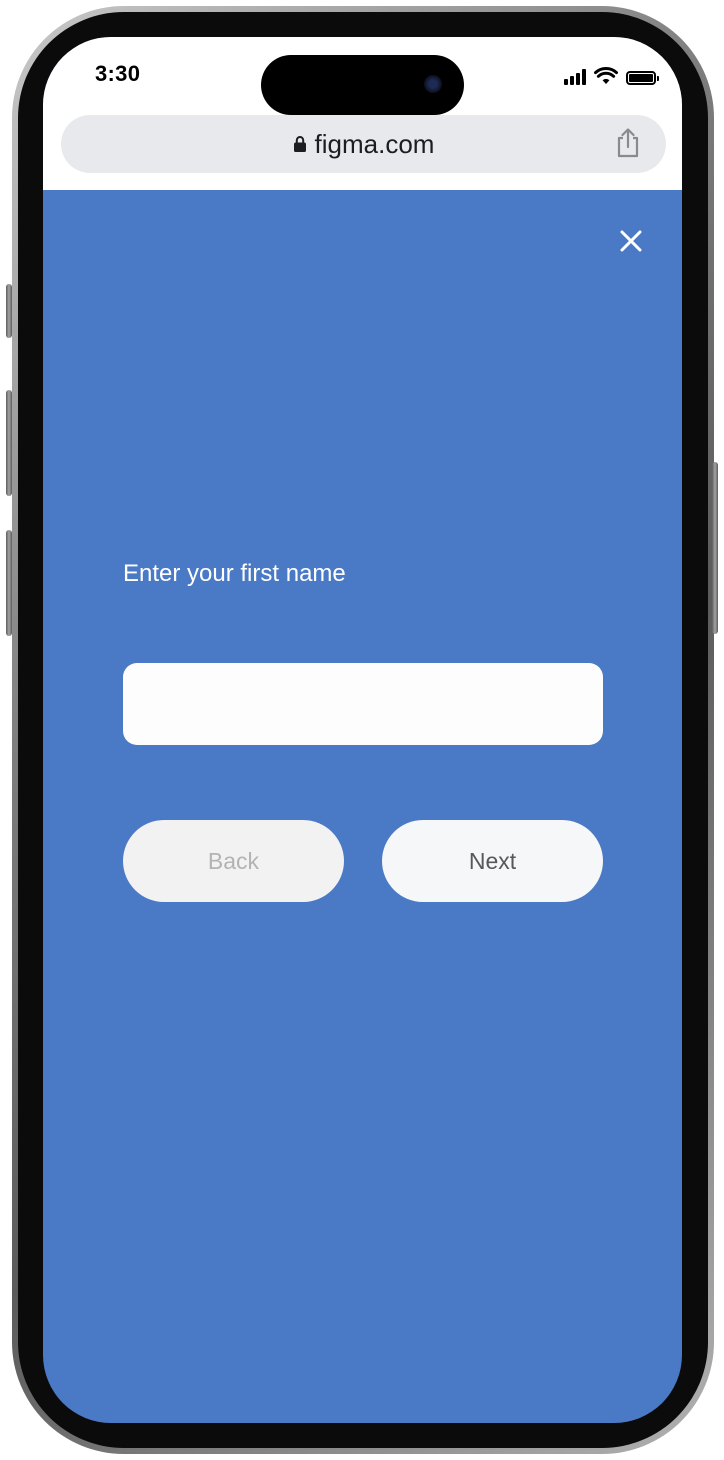  What do you see at coordinates (715, 548) in the screenshot?
I see `power-button` at bounding box center [715, 548].